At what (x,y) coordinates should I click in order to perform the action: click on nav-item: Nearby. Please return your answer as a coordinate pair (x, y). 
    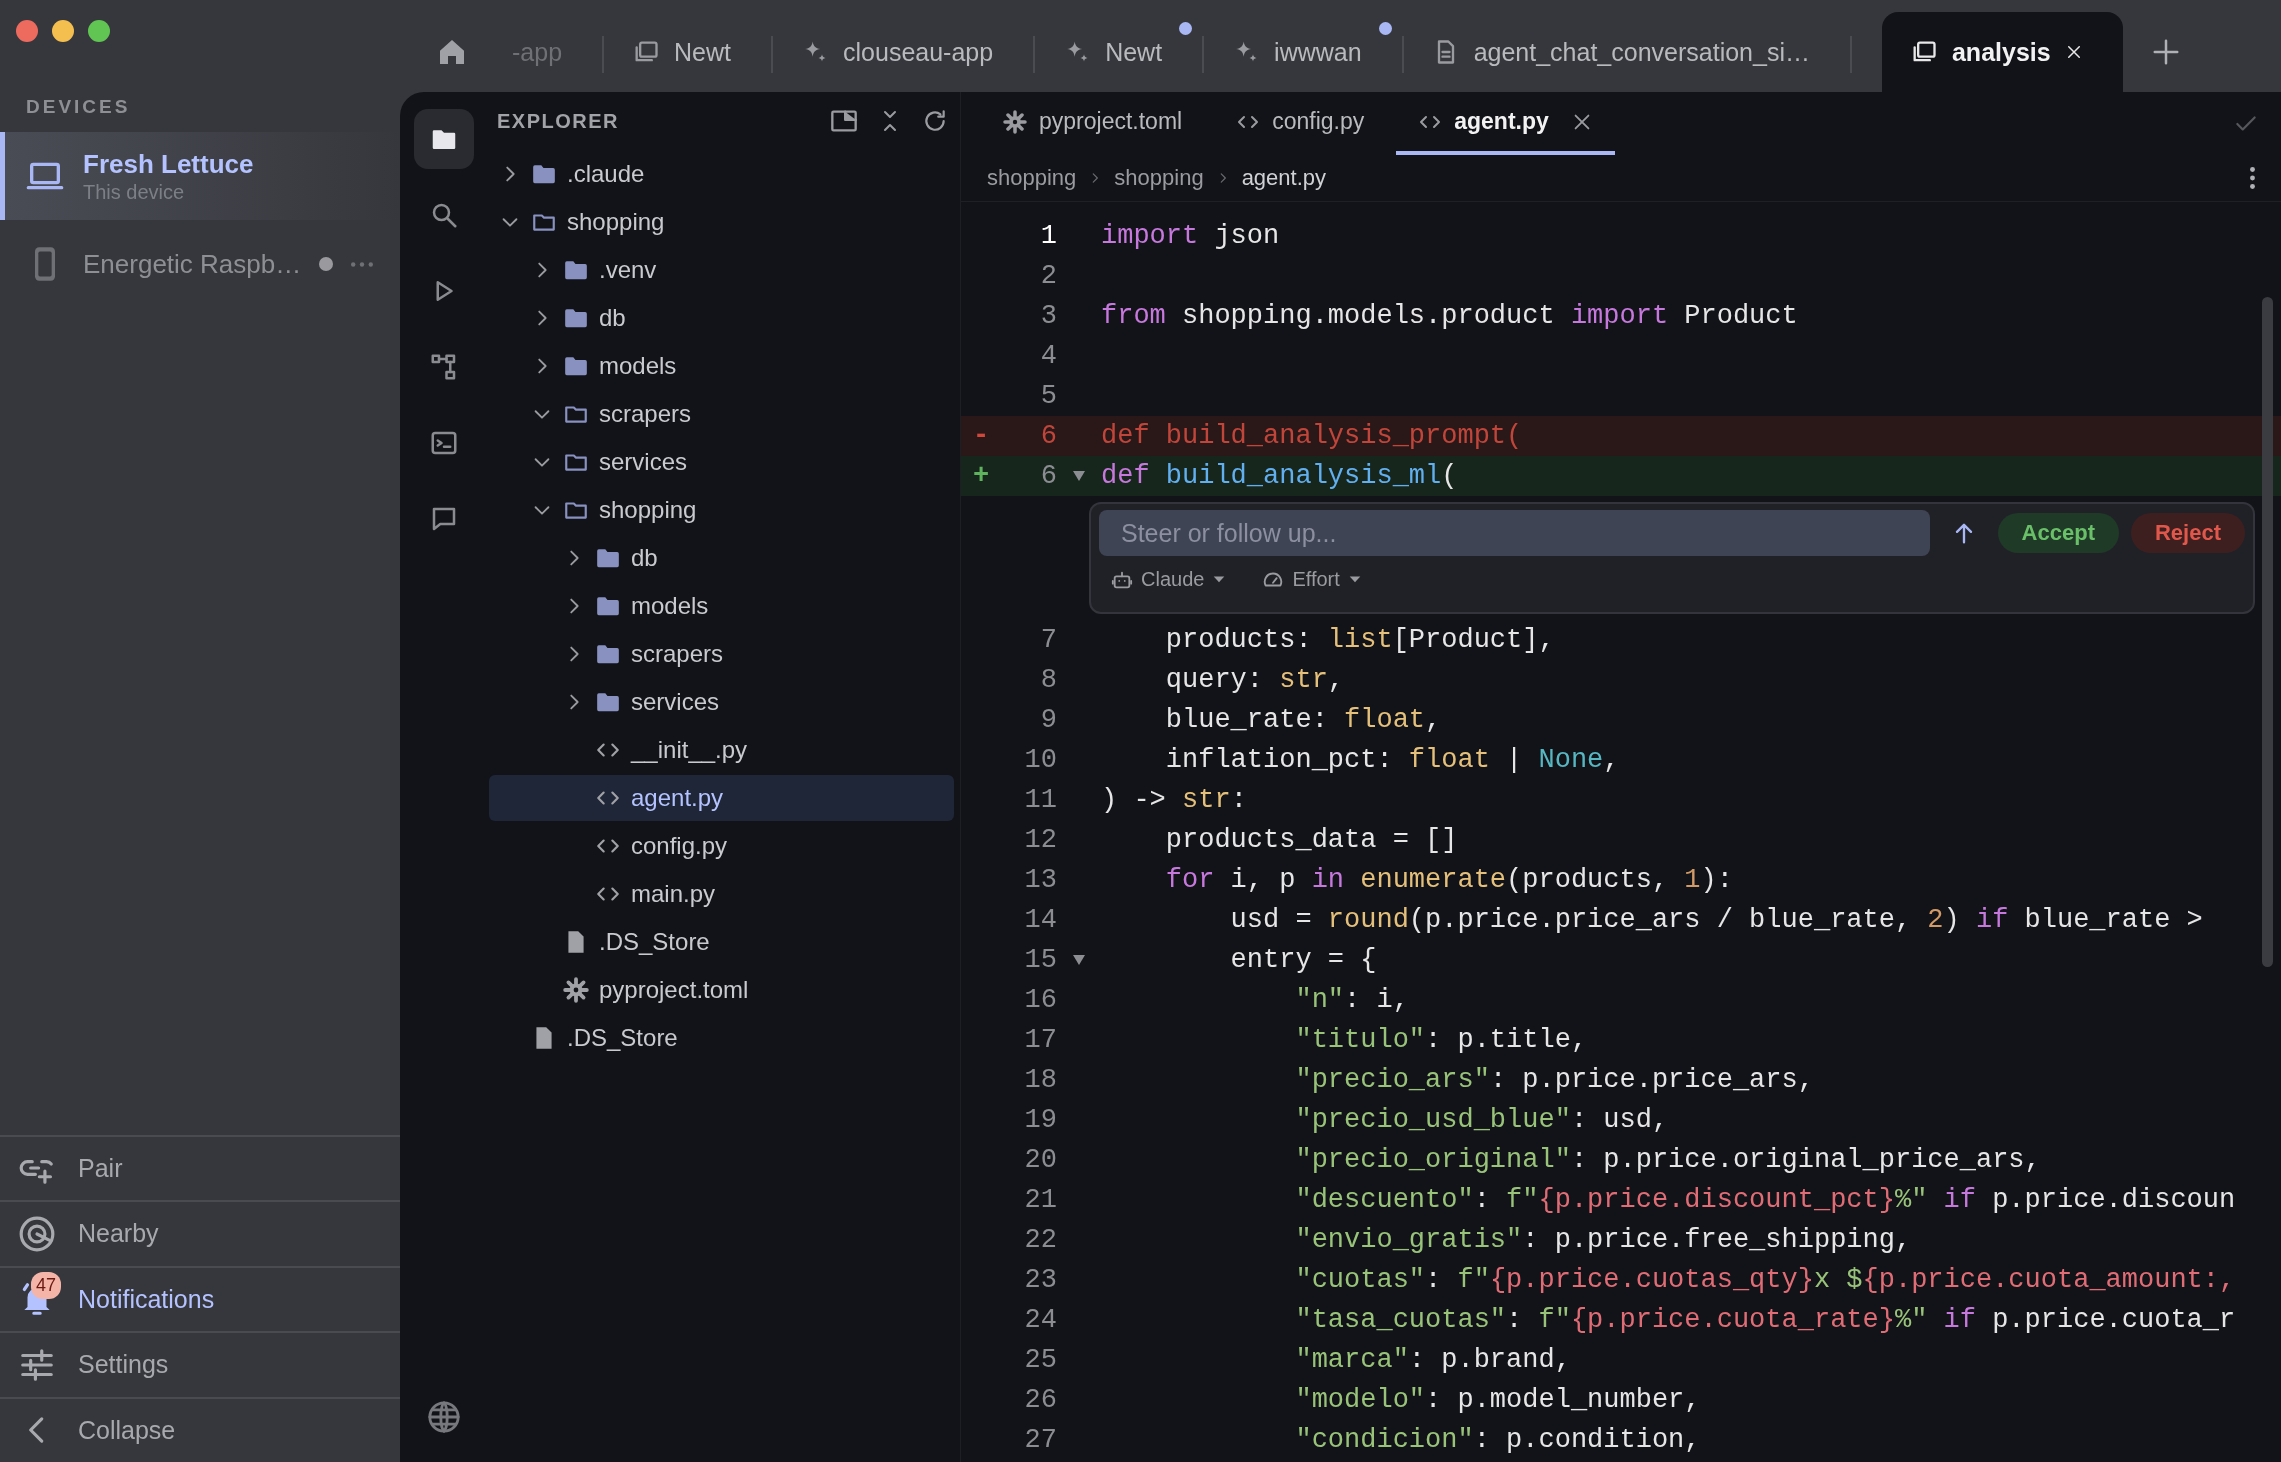
    Looking at the image, I should click on (200, 1233).